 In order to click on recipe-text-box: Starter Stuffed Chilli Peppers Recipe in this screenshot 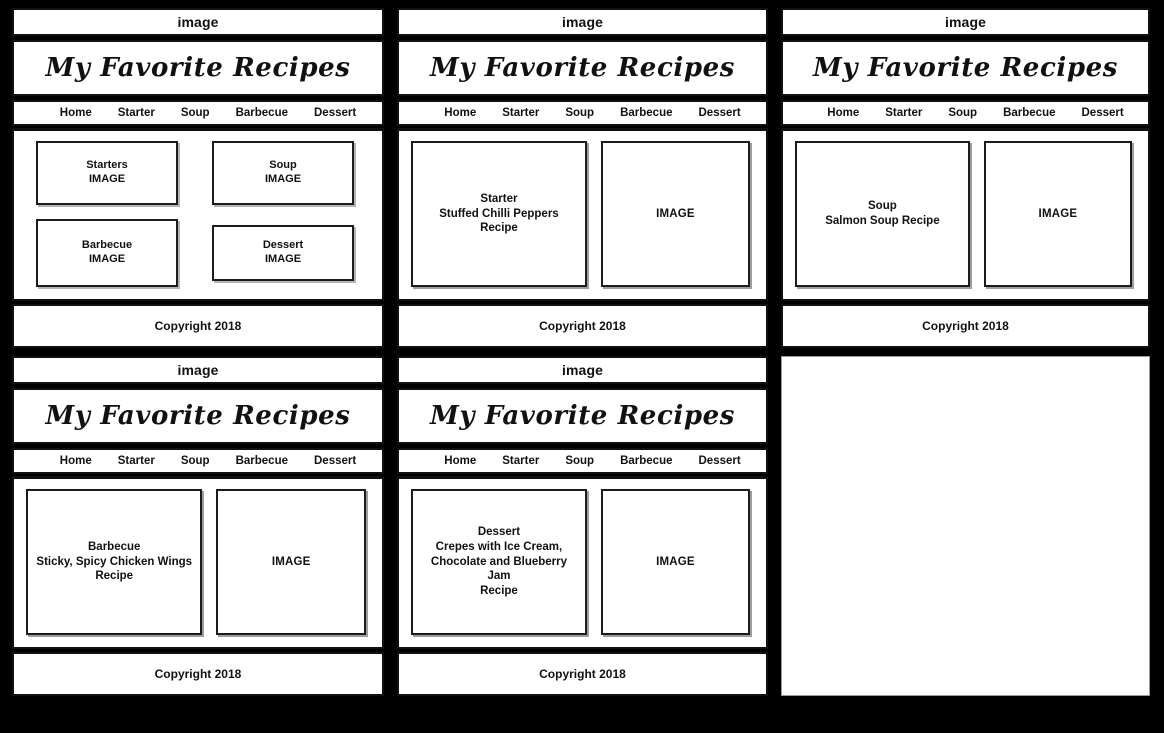, I will do `click(499, 214)`.